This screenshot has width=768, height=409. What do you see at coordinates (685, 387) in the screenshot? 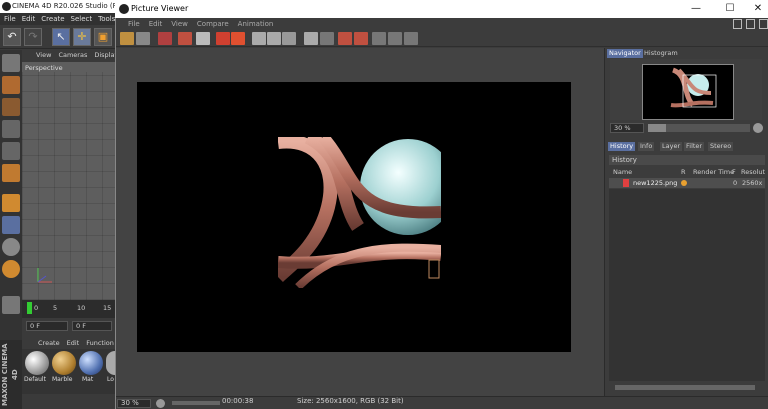
I see `history-scrollbar` at bounding box center [685, 387].